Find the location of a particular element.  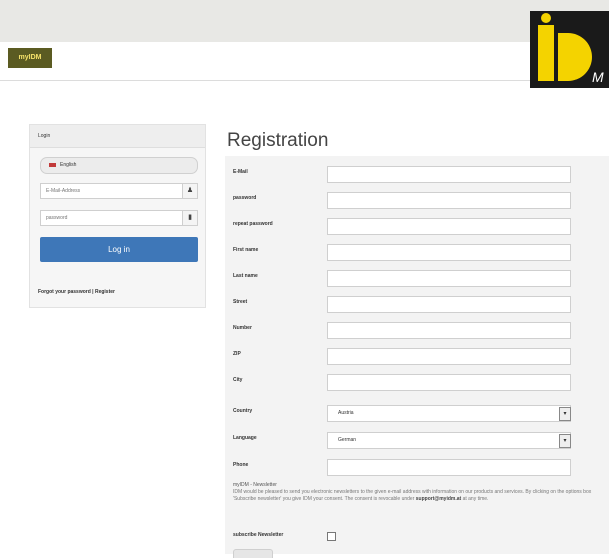

country-value: Austria is located at coordinates (346, 413).